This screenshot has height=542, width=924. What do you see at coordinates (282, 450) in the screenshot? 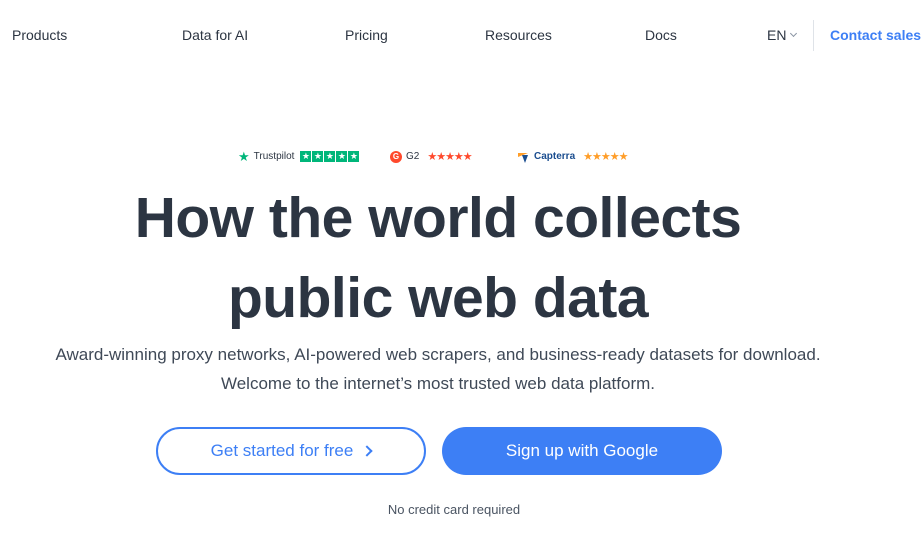
I see `get-started-label: Get started for free` at bounding box center [282, 450].